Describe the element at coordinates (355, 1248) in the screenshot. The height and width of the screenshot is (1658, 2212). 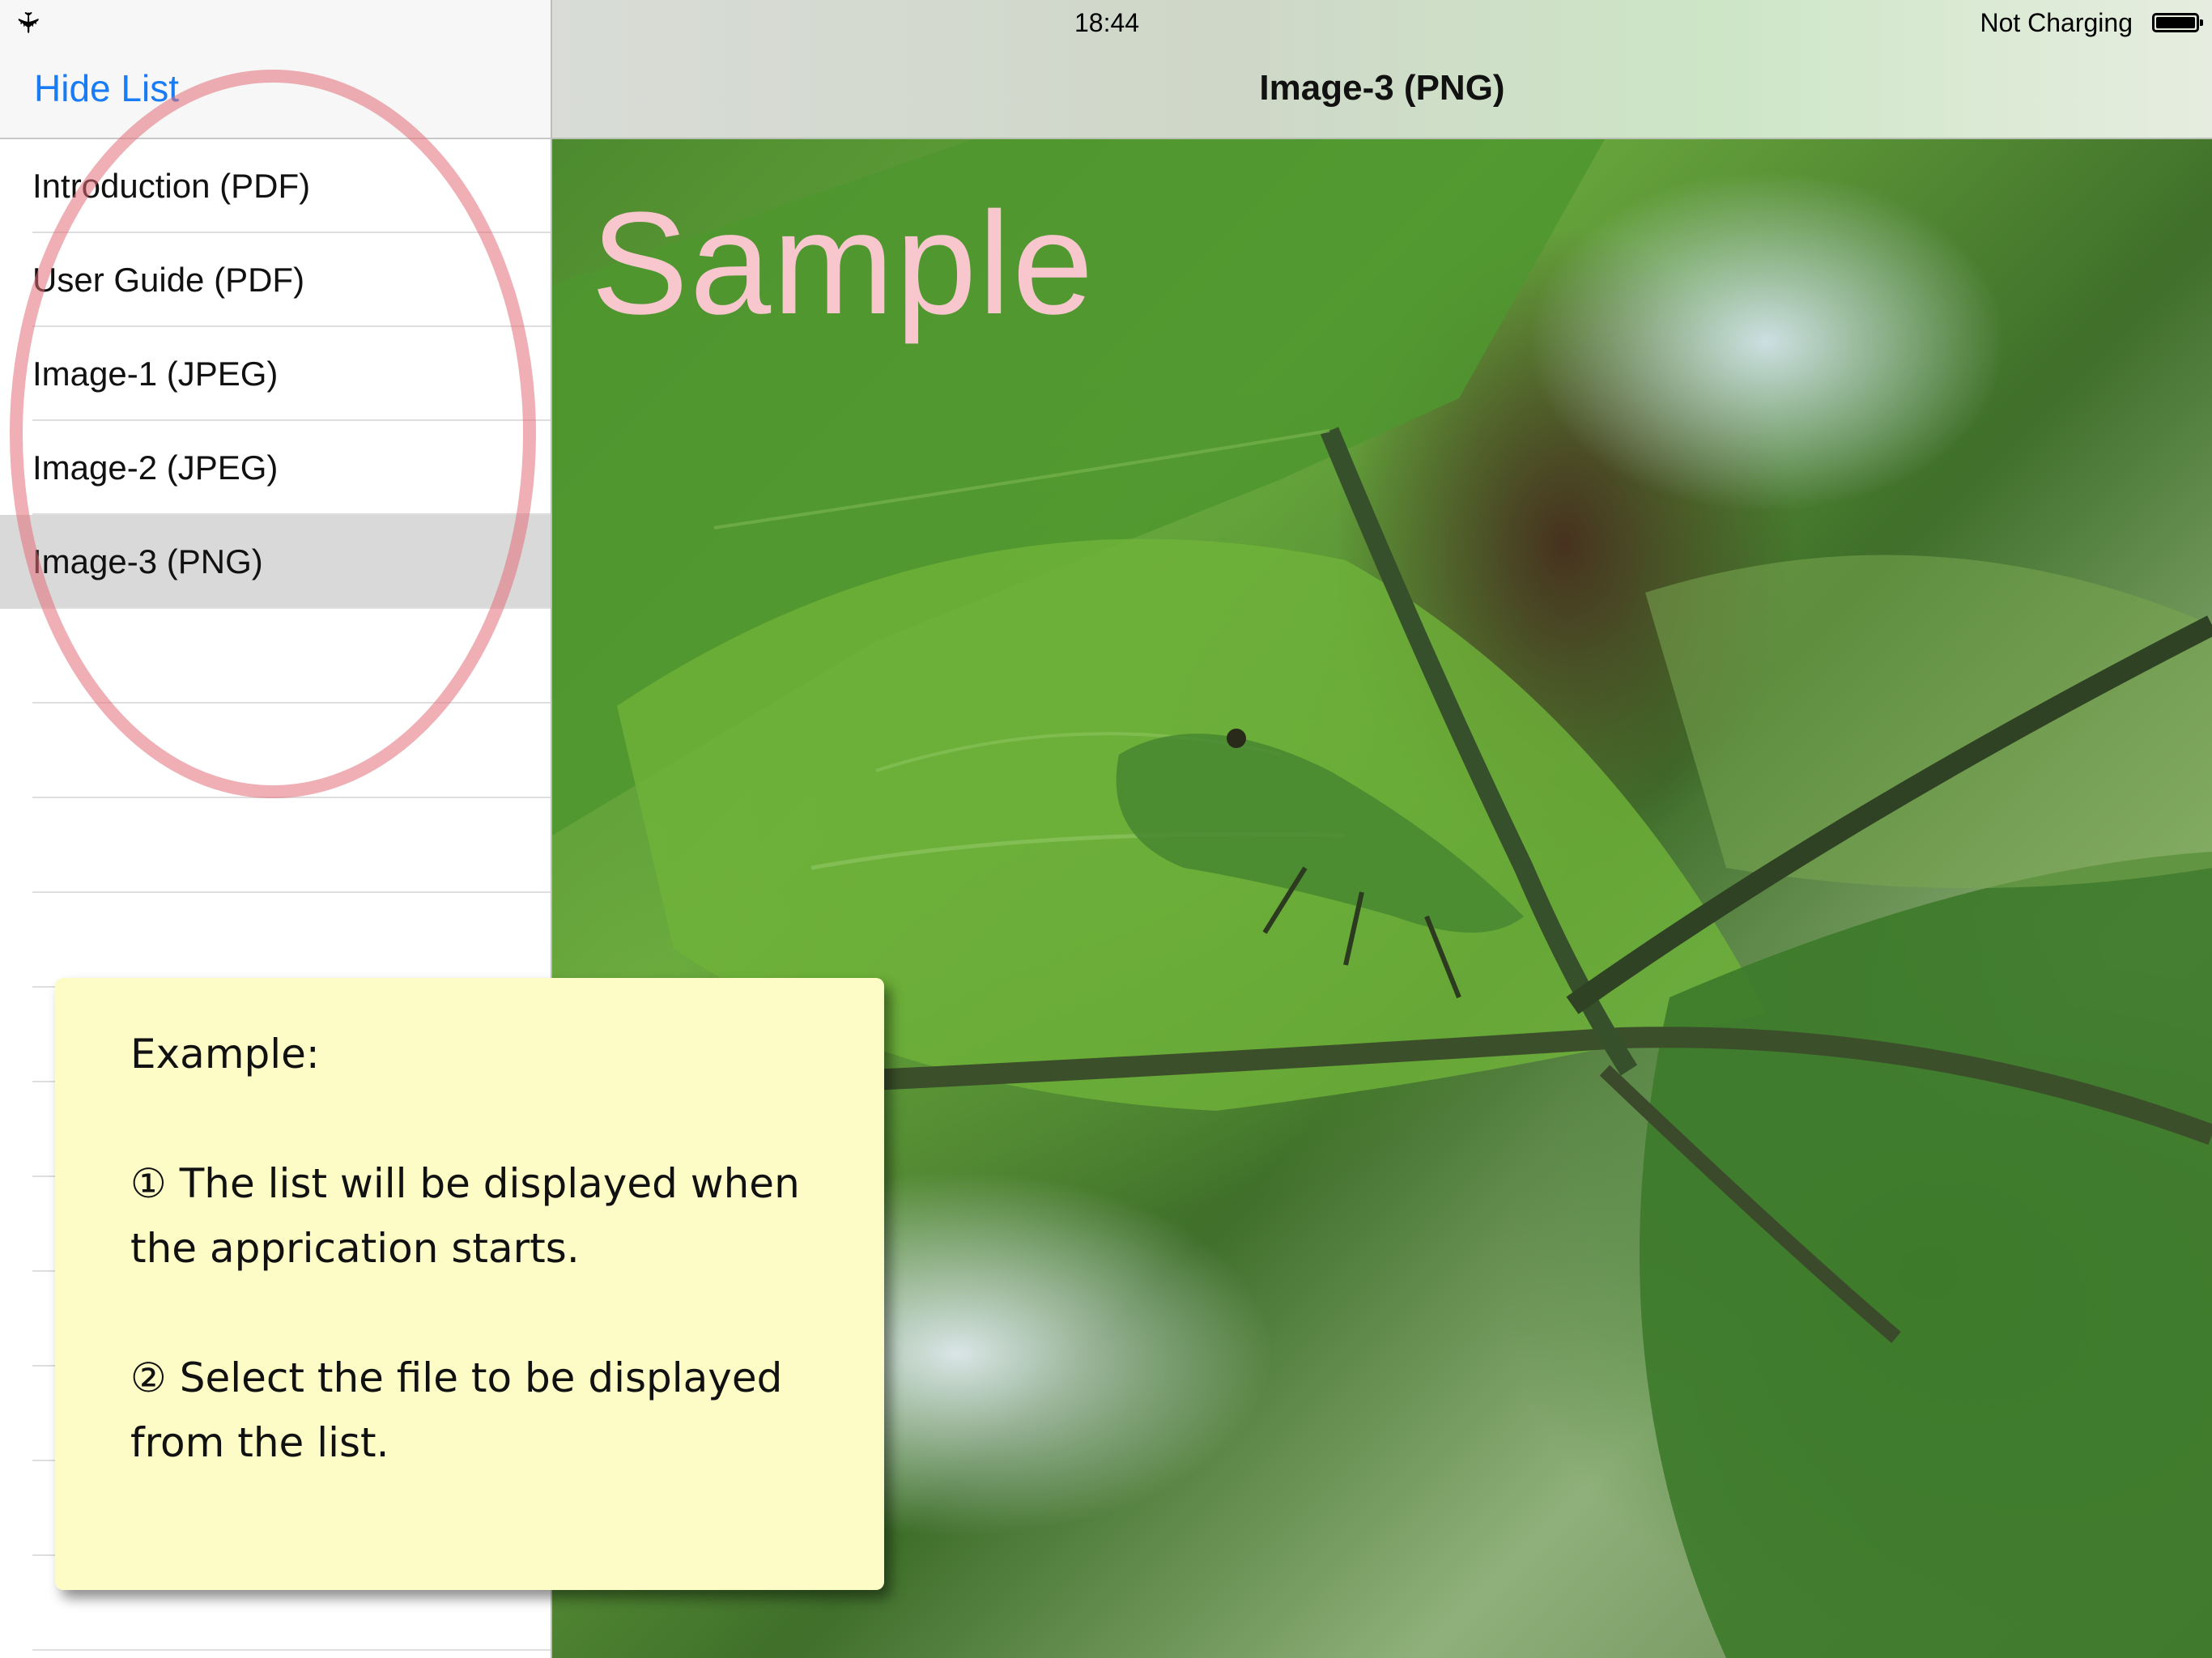
I see `note-step-1-line-2: the apprication starts.` at that location.